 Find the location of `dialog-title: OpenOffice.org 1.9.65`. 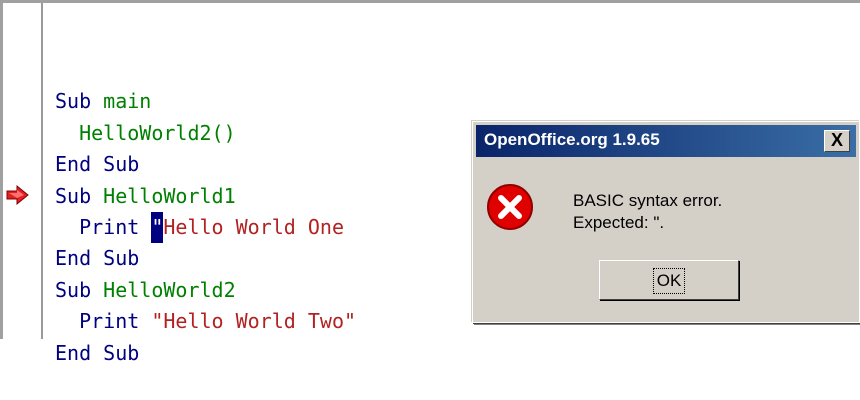

dialog-title: OpenOffice.org 1.9.65 is located at coordinates (572, 139).